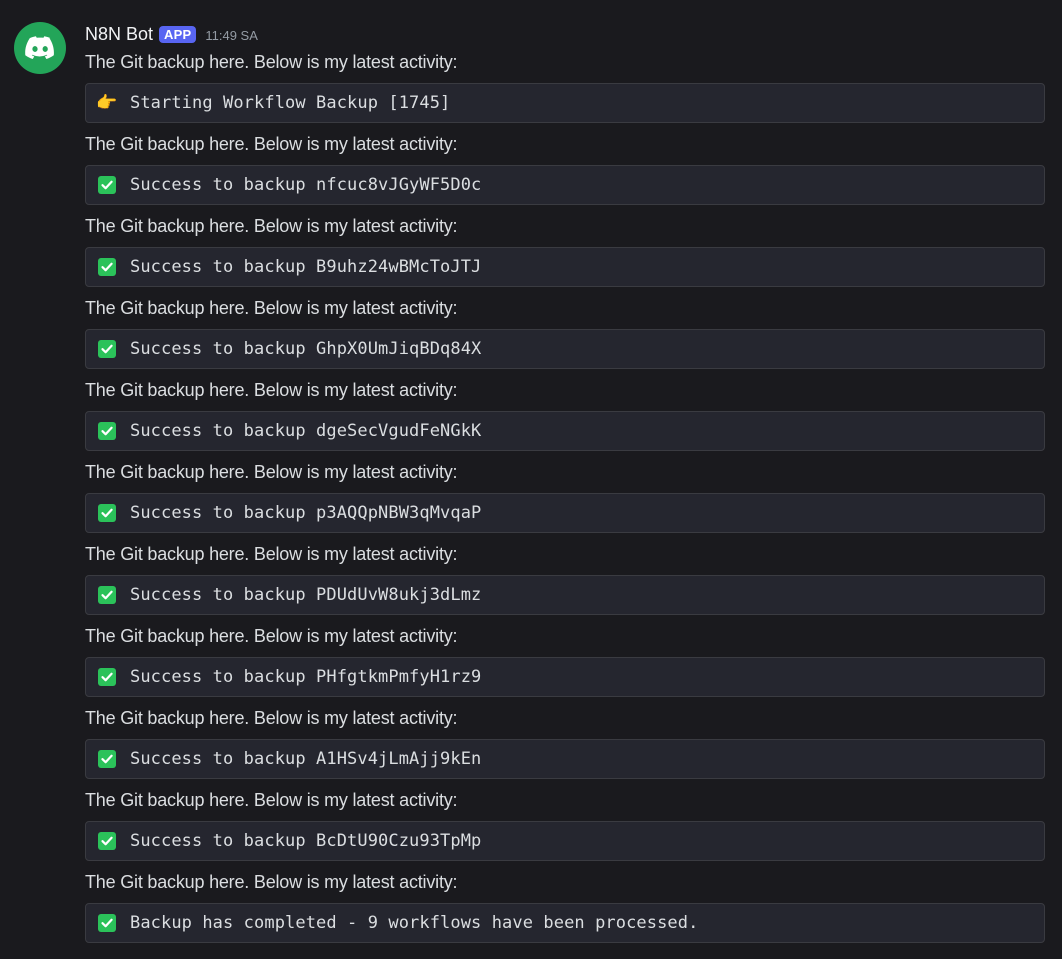 The image size is (1062, 959). Describe the element at coordinates (290, 103) in the screenshot. I see `code-text: Starting Workflow Backup [1745]` at that location.